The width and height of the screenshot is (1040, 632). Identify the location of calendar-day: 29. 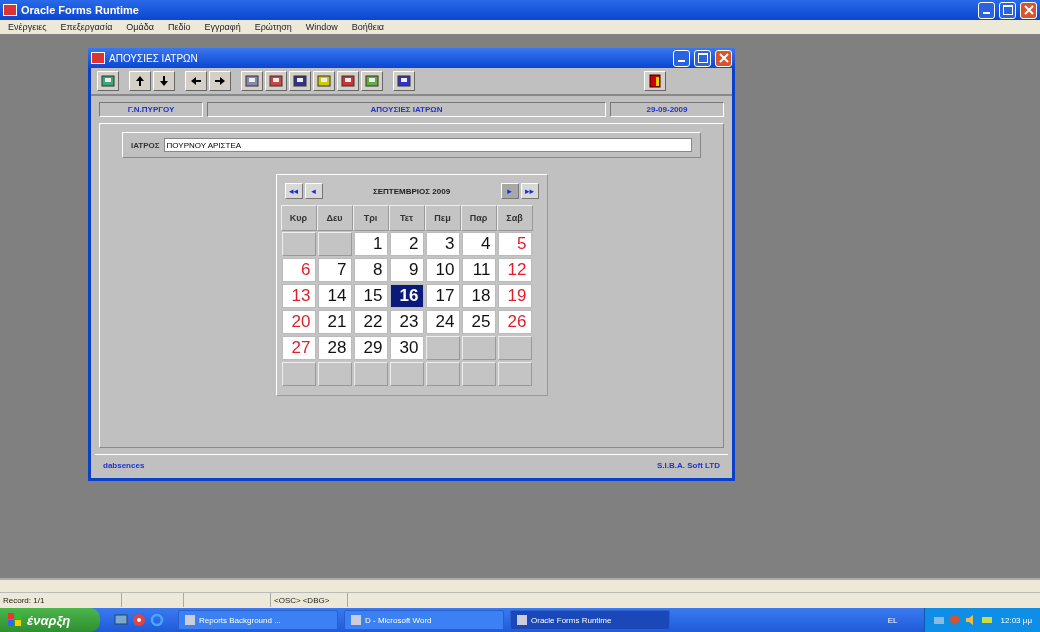
(370, 348).